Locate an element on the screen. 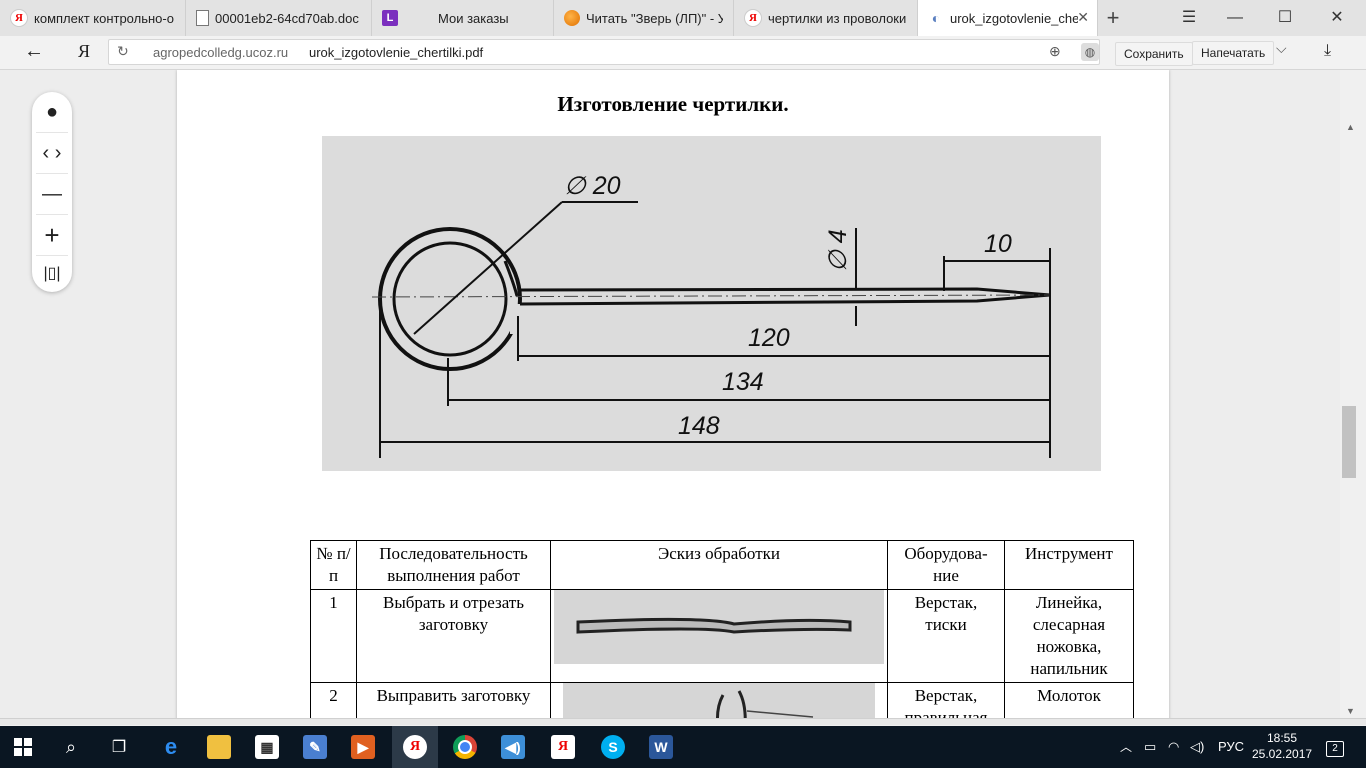 The image size is (1366, 768). row-tool: Линейка, слесарная ножовка, напильник is located at coordinates (1069, 636).